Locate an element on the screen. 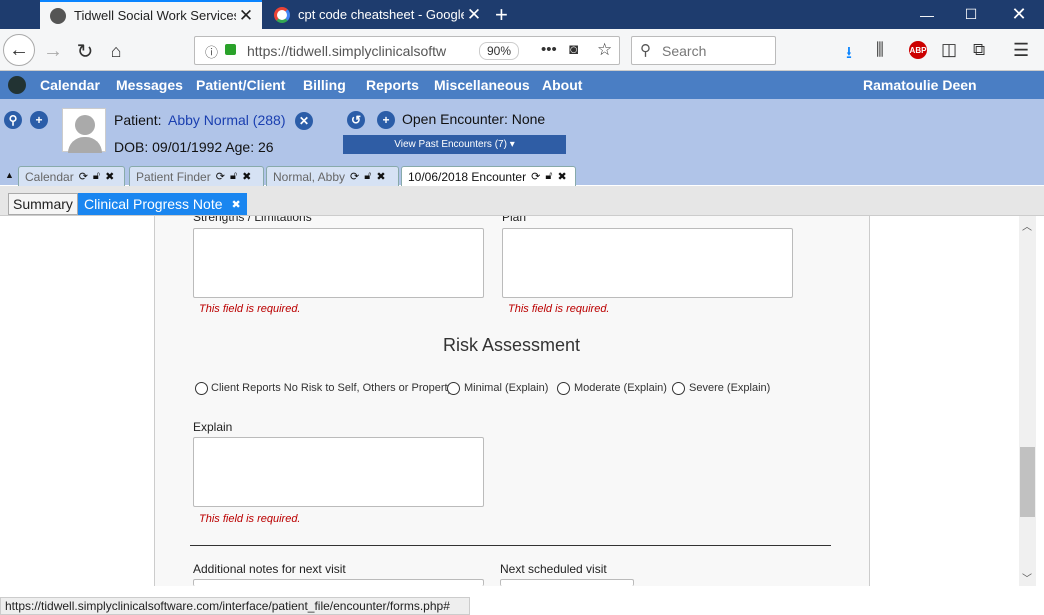 This screenshot has width=1044, height=615. menu-patient-client: Patient/Client is located at coordinates (240, 85).